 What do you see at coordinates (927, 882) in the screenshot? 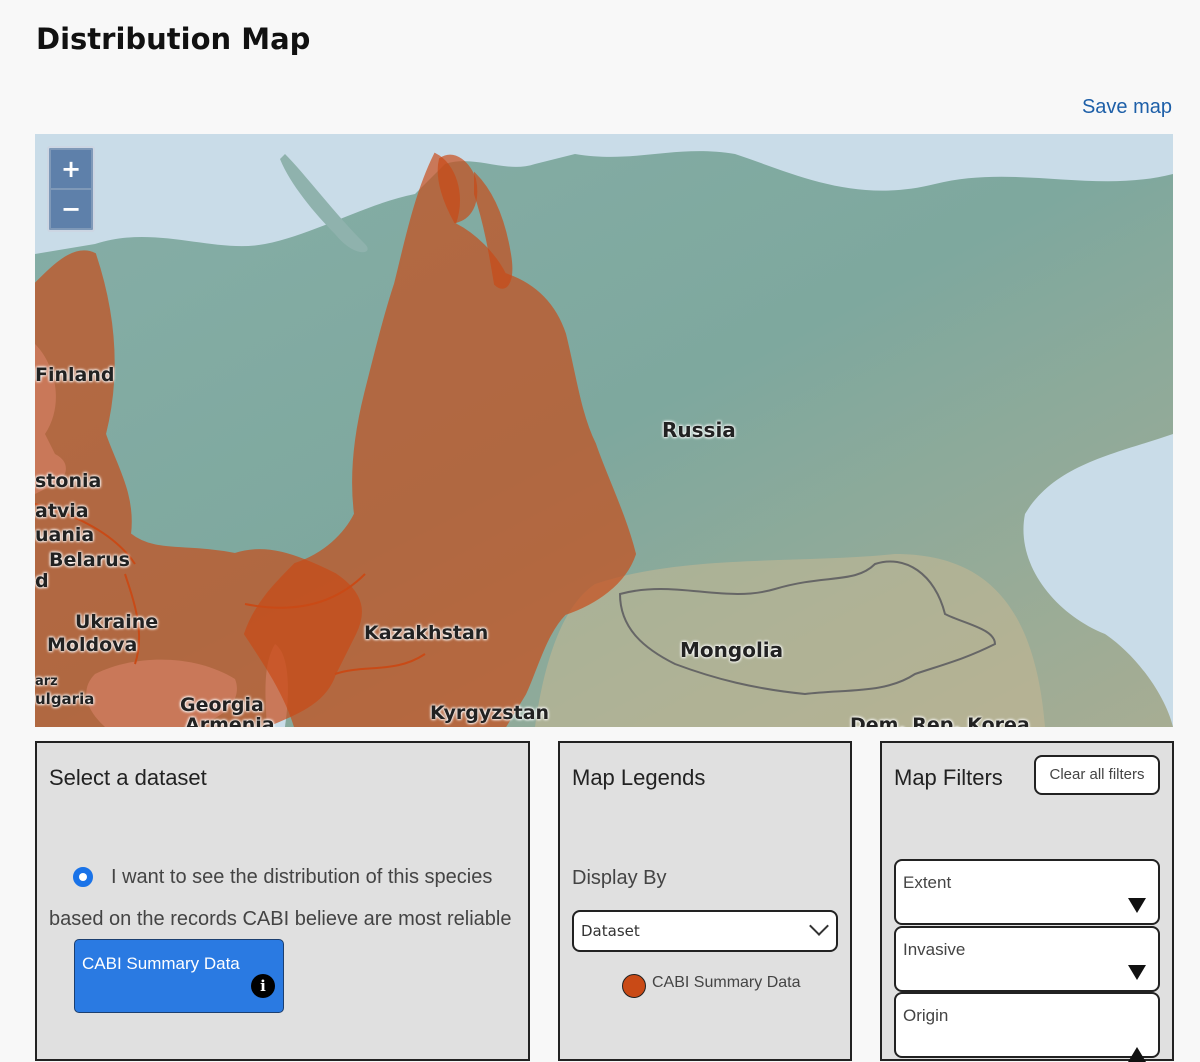
I see `filter-extent-label: Extent` at bounding box center [927, 882].